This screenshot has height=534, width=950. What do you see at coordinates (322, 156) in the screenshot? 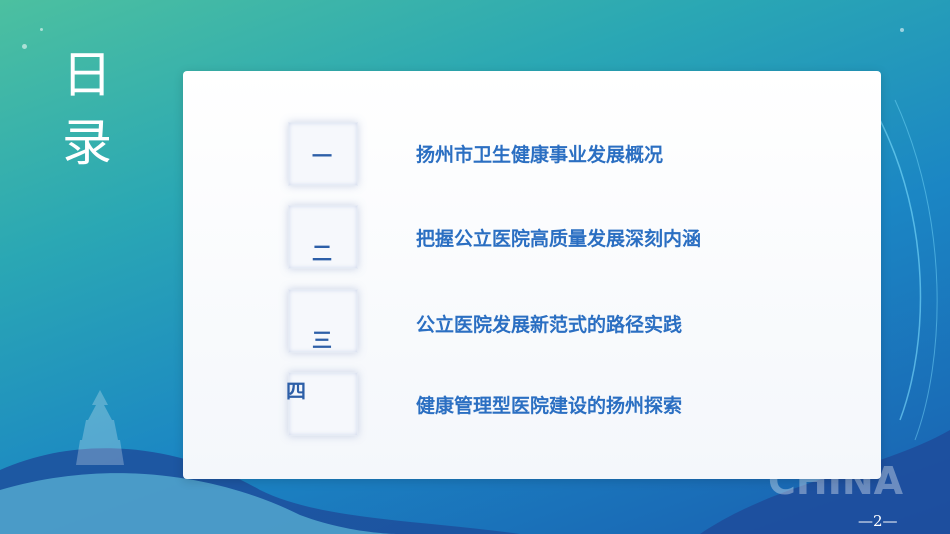
I see `toc-number-1: 一` at bounding box center [322, 156].